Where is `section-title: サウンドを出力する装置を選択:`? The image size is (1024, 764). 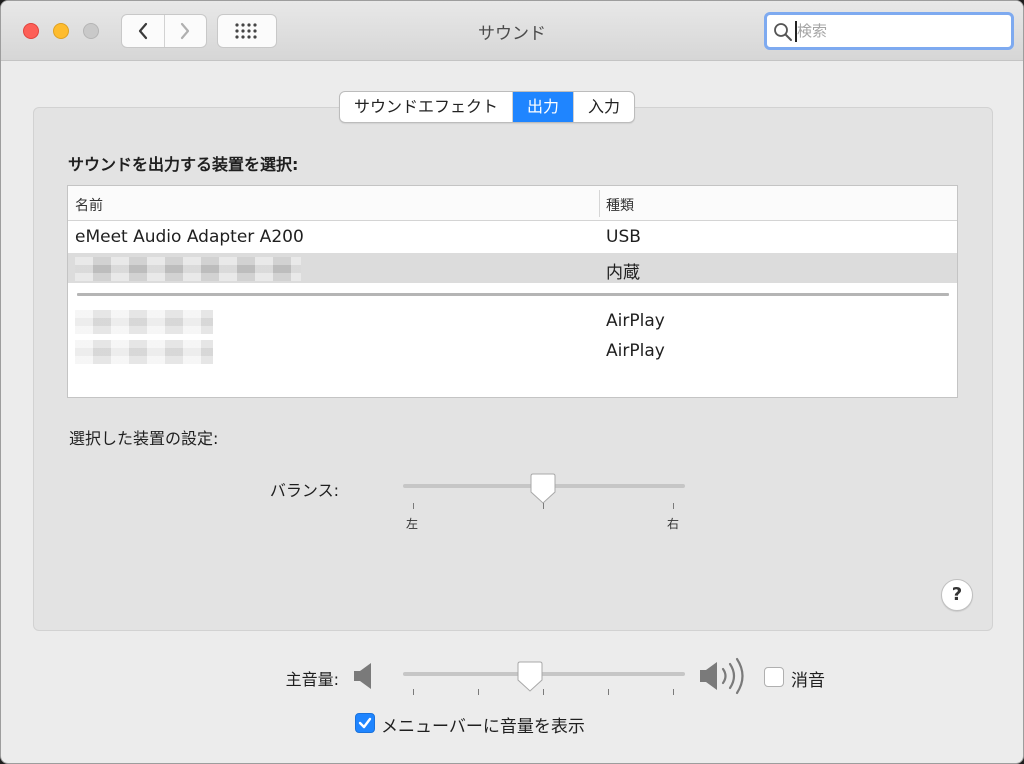
section-title: サウンドを出力する装置を選択: is located at coordinates (183, 164).